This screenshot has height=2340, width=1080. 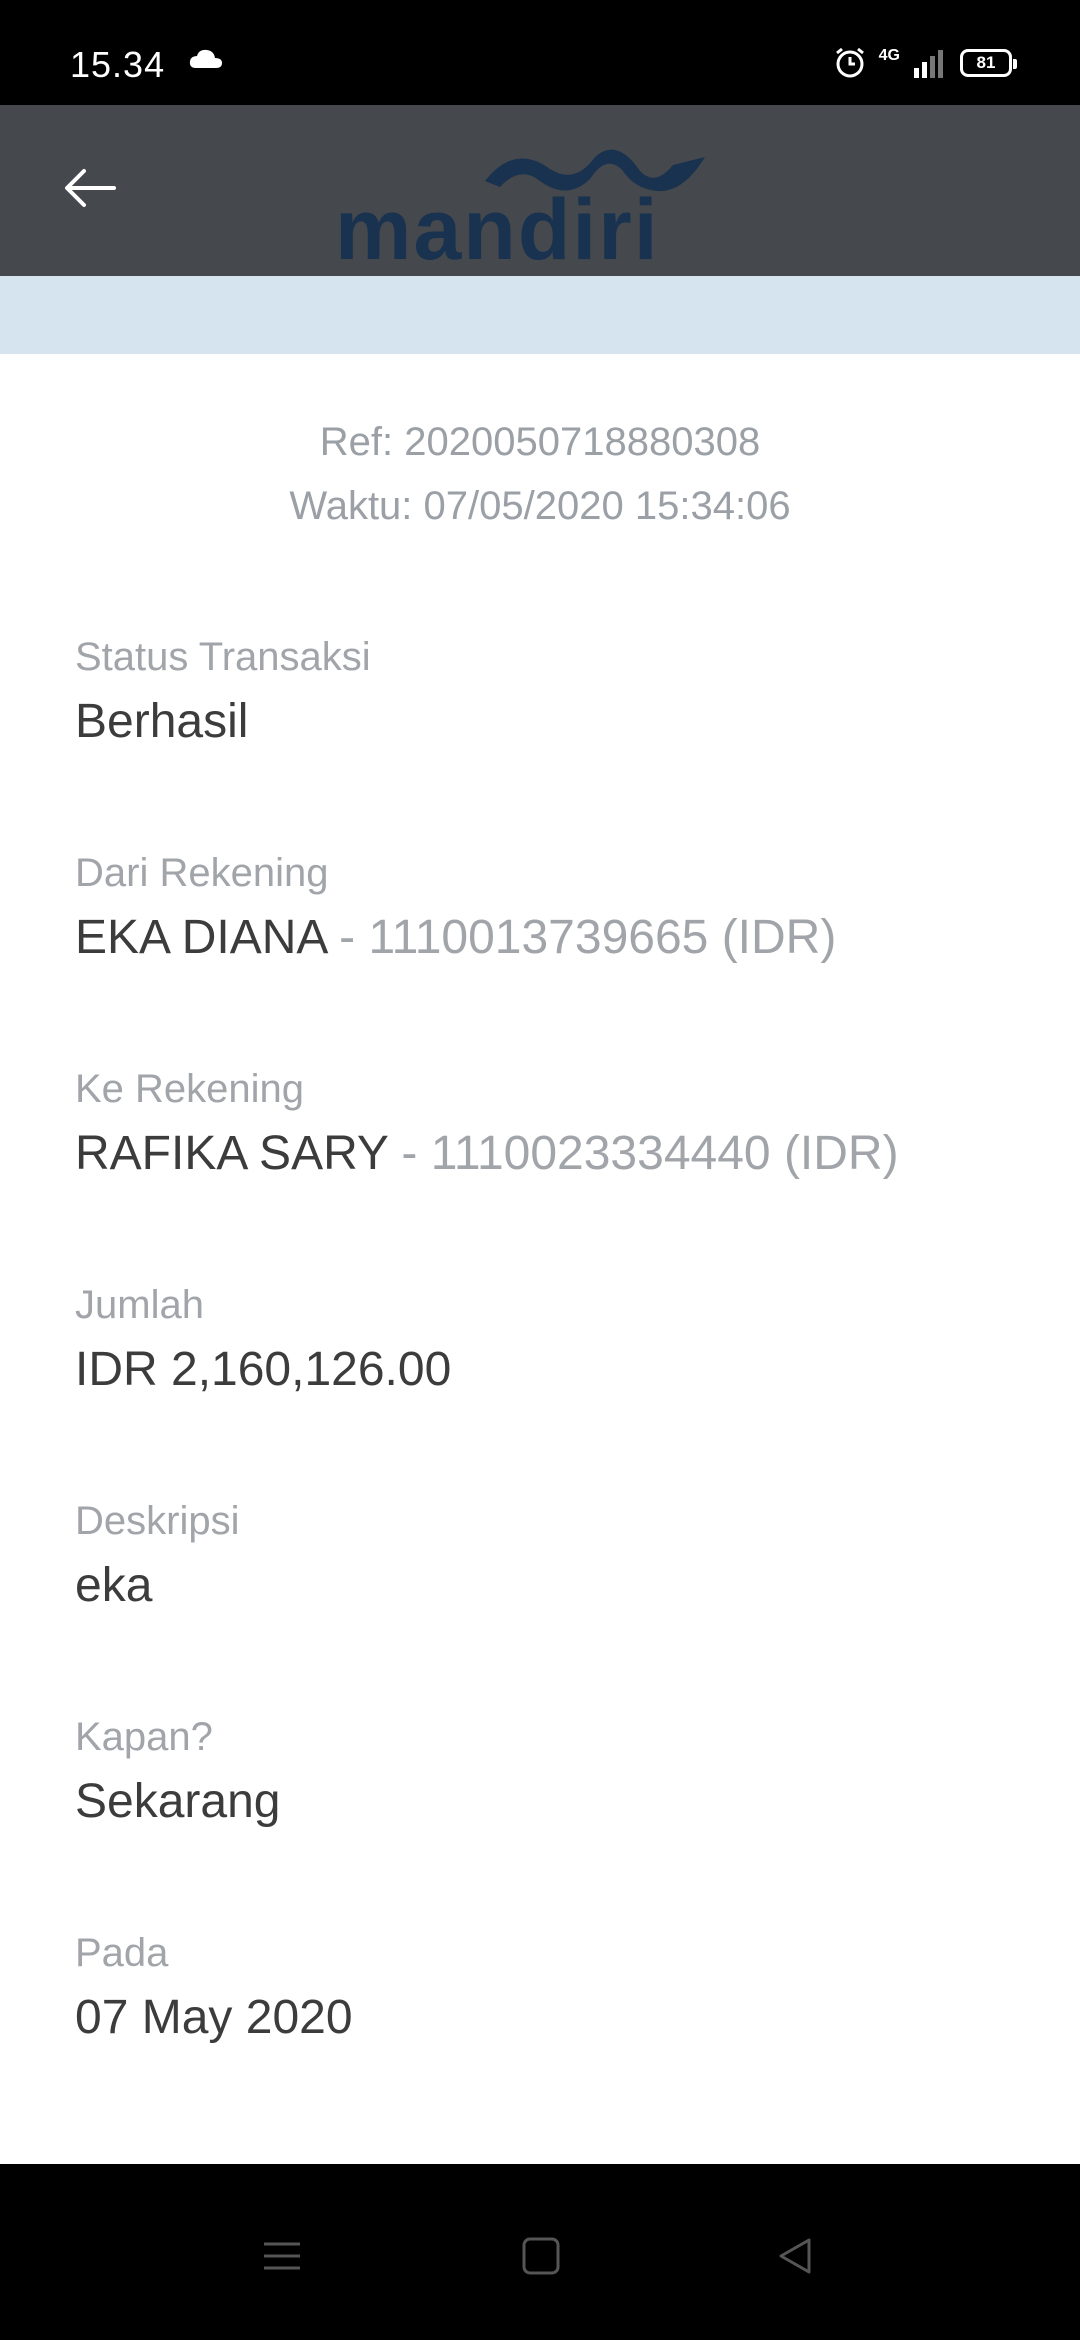 What do you see at coordinates (223, 692) in the screenshot?
I see `field-status: Status Transaksi Berhasil` at bounding box center [223, 692].